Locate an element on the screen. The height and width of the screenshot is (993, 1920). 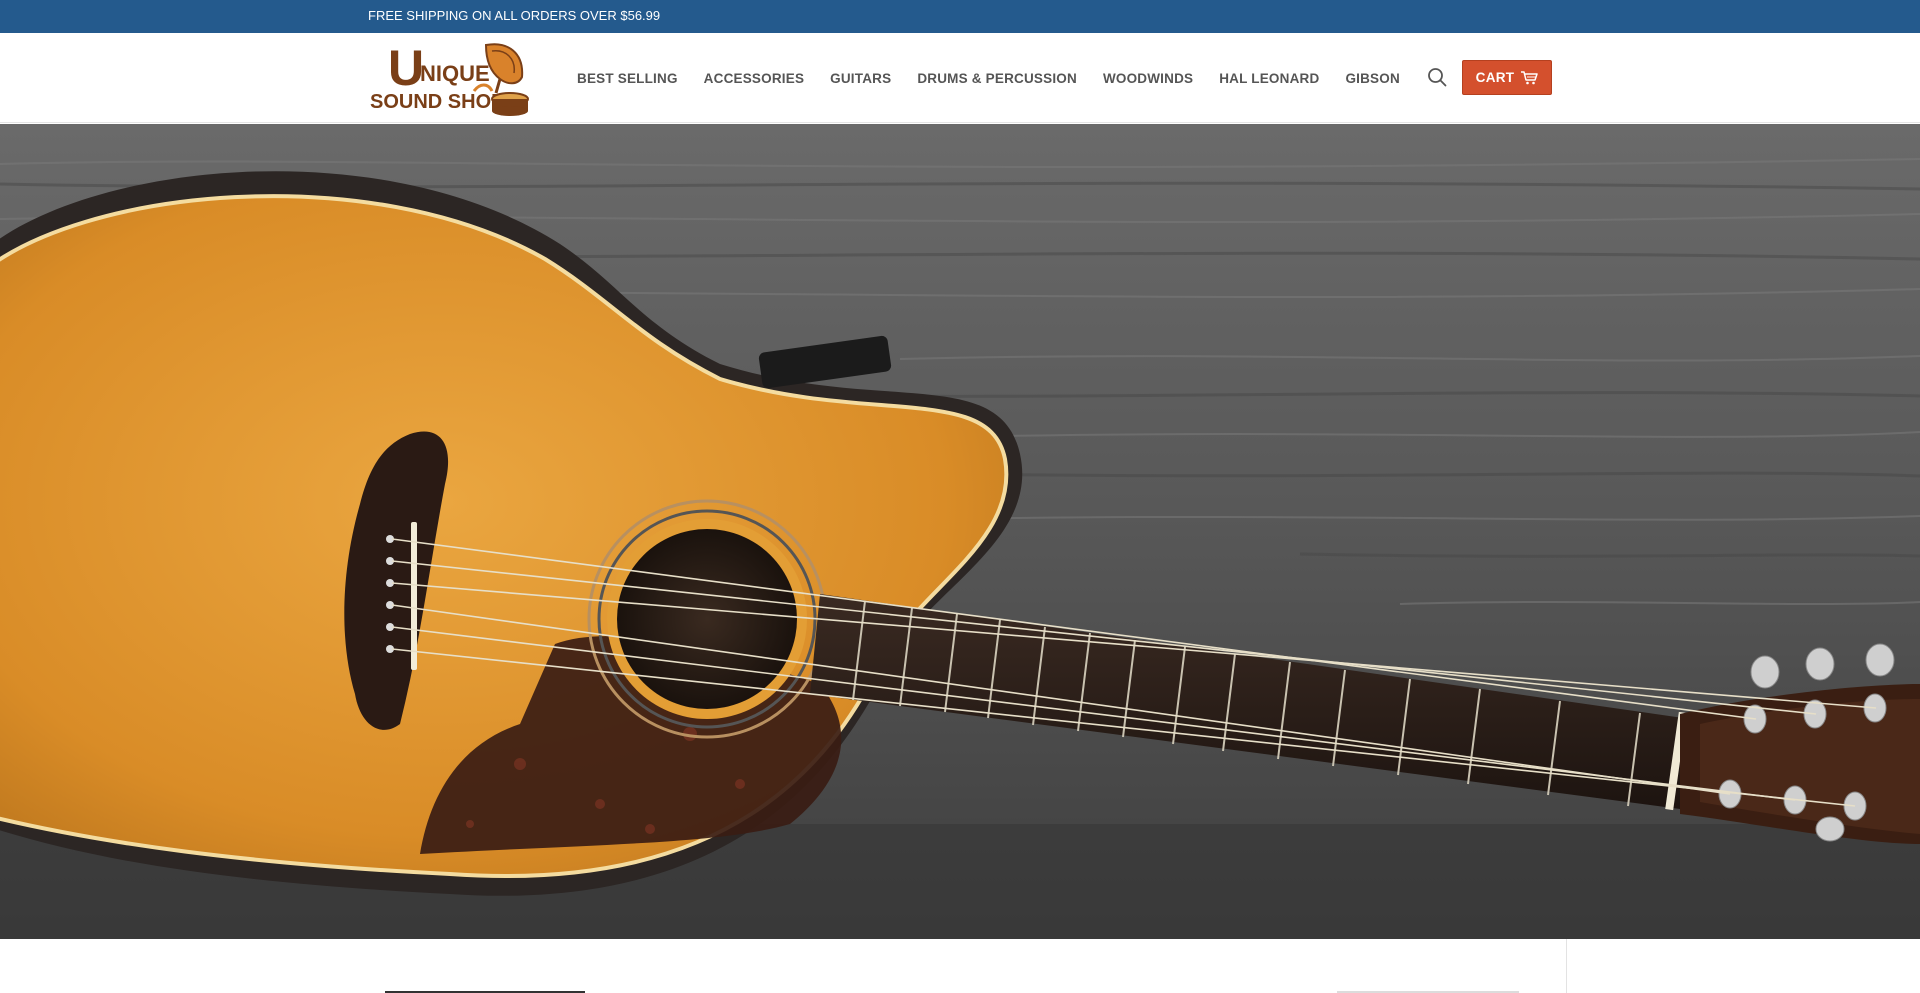
nav-item-guitars: GUITARS is located at coordinates (860, 78).